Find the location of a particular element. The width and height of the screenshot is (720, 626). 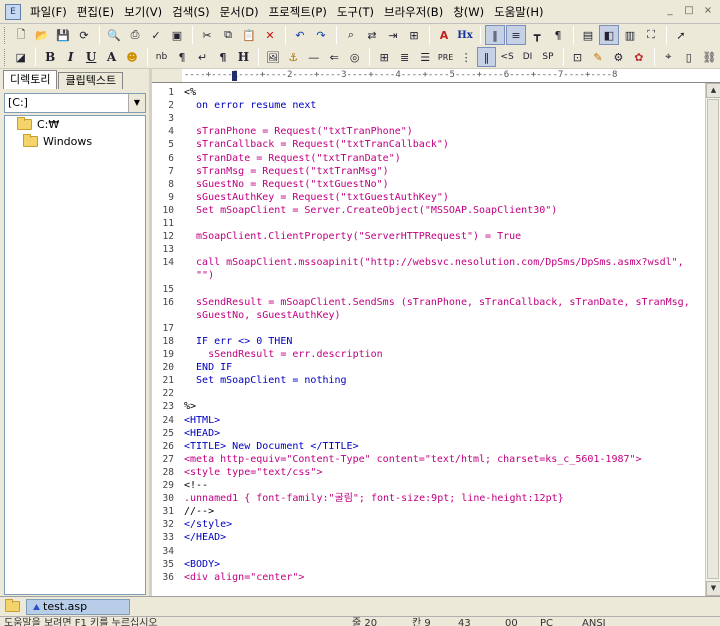

goto-icon: ⇥ is located at coordinates (393, 35).